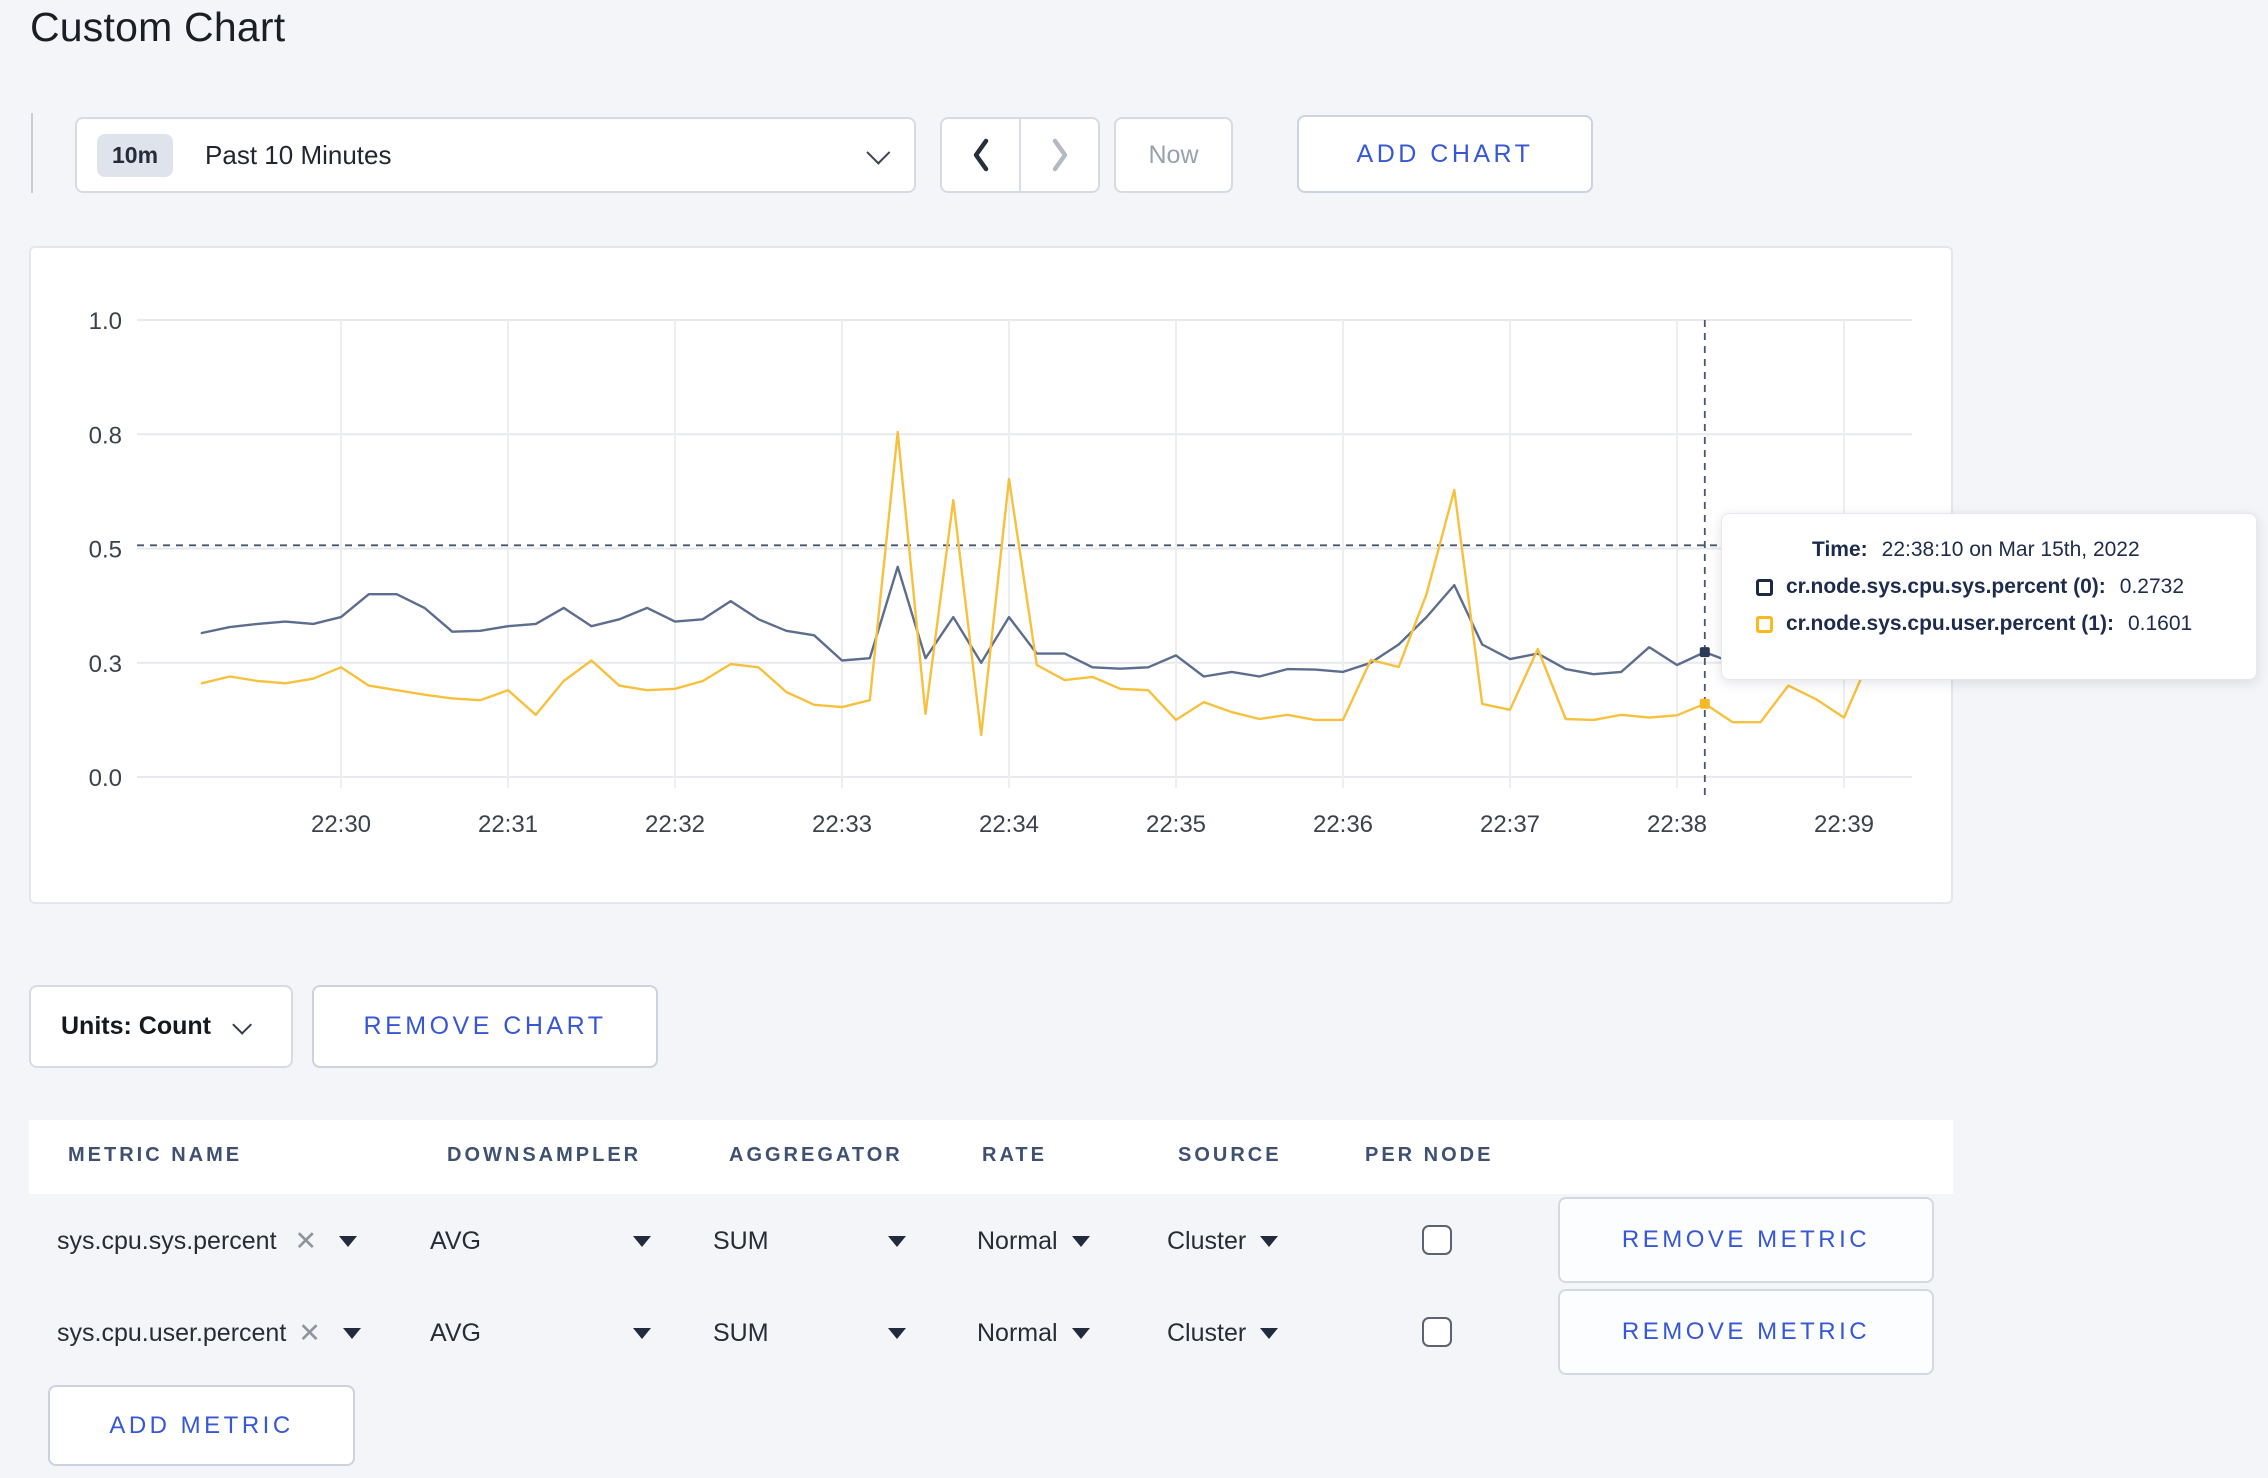 The height and width of the screenshot is (1478, 2268). Describe the element at coordinates (2010, 549) in the screenshot. I see `tooltip-time-value: 22:38:10 on Mar 15th, 2022` at that location.